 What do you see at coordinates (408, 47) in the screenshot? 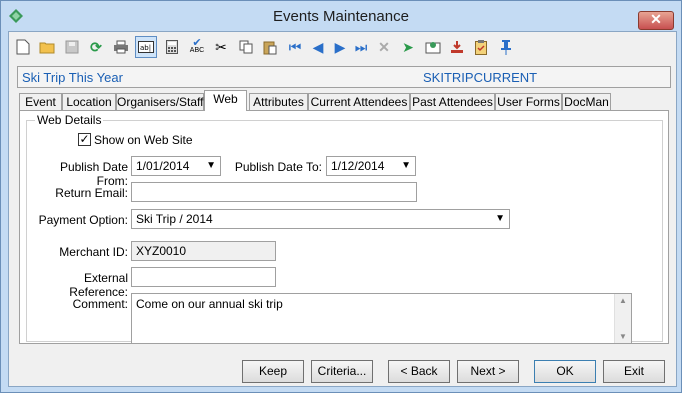
I see `approve-icon: ➤` at bounding box center [408, 47].